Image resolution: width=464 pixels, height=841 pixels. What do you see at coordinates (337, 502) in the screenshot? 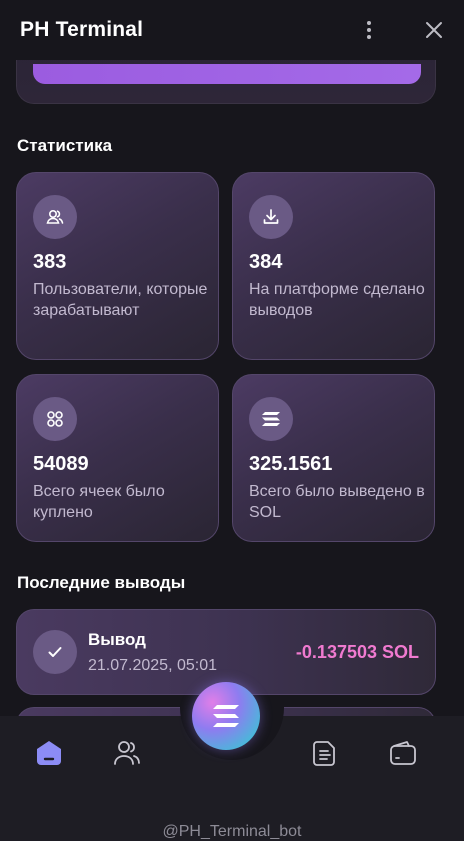
I see `stat-label: Всего было выведено в SOL` at bounding box center [337, 502].